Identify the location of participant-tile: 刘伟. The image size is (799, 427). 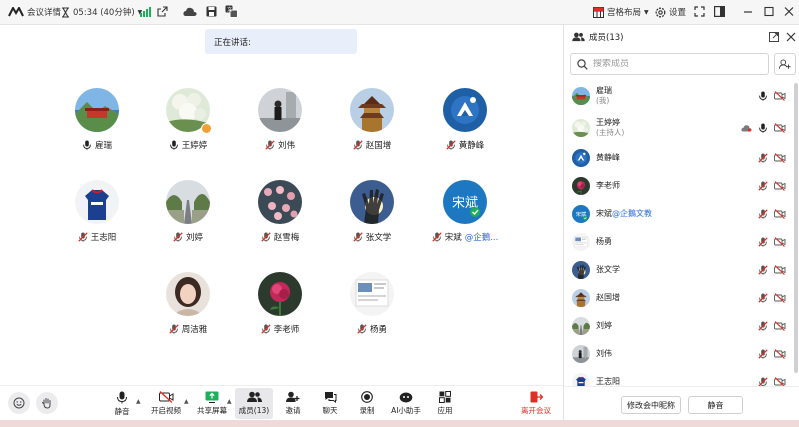
(280, 119).